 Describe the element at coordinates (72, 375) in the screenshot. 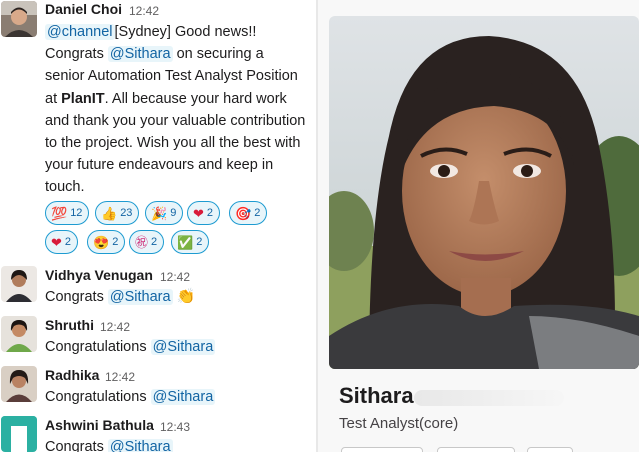

I see `author-name: Radhika` at that location.